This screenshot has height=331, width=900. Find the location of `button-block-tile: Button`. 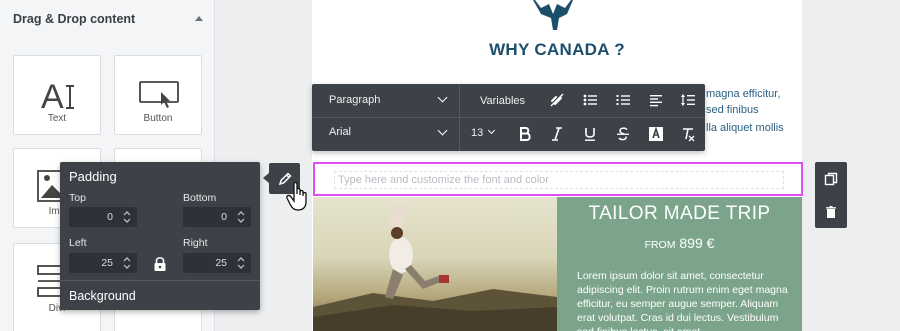

button-block-tile: Button is located at coordinates (158, 95).